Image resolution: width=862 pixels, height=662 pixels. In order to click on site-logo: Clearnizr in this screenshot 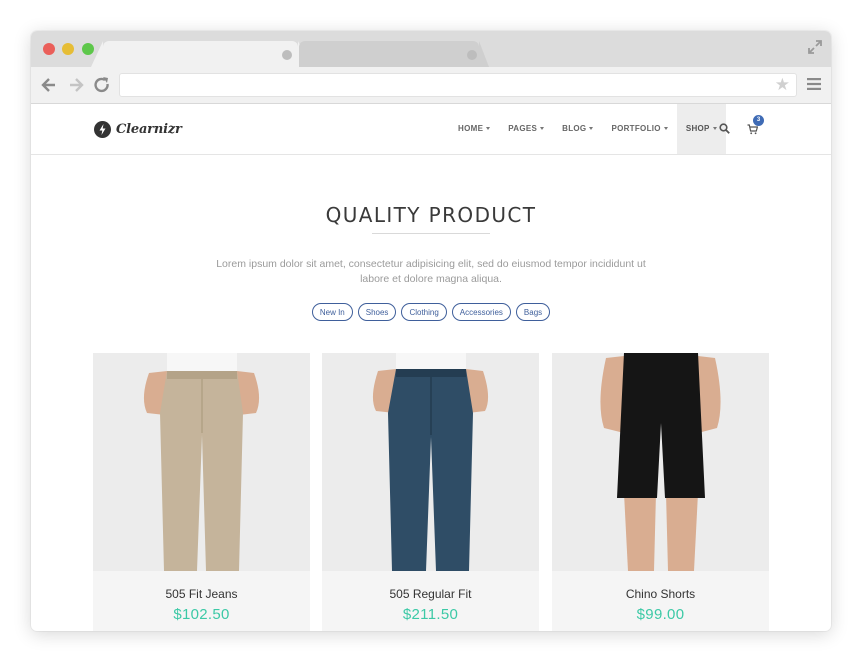, I will do `click(138, 129)`.